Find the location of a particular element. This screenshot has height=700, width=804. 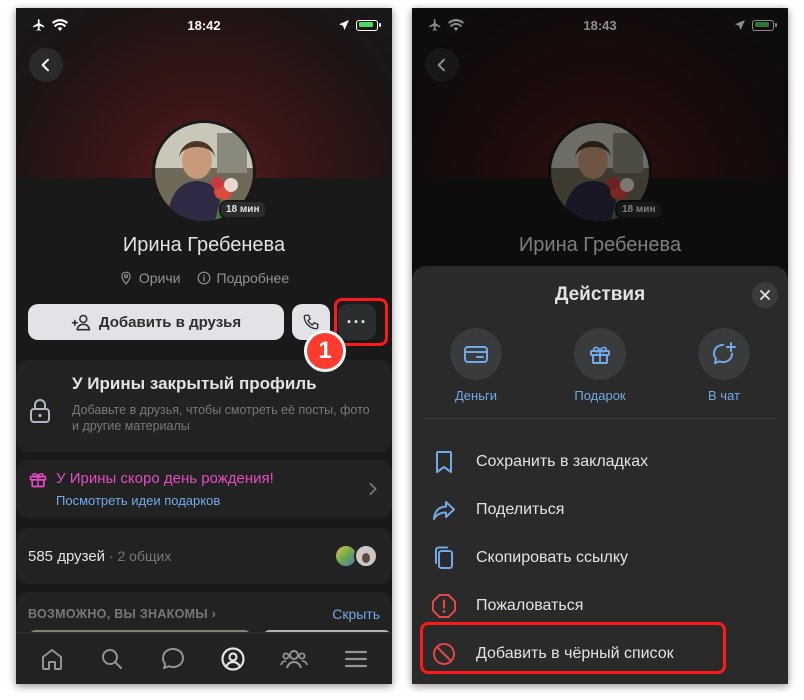

hide-suggestions-button: Скрыть is located at coordinates (356, 614).